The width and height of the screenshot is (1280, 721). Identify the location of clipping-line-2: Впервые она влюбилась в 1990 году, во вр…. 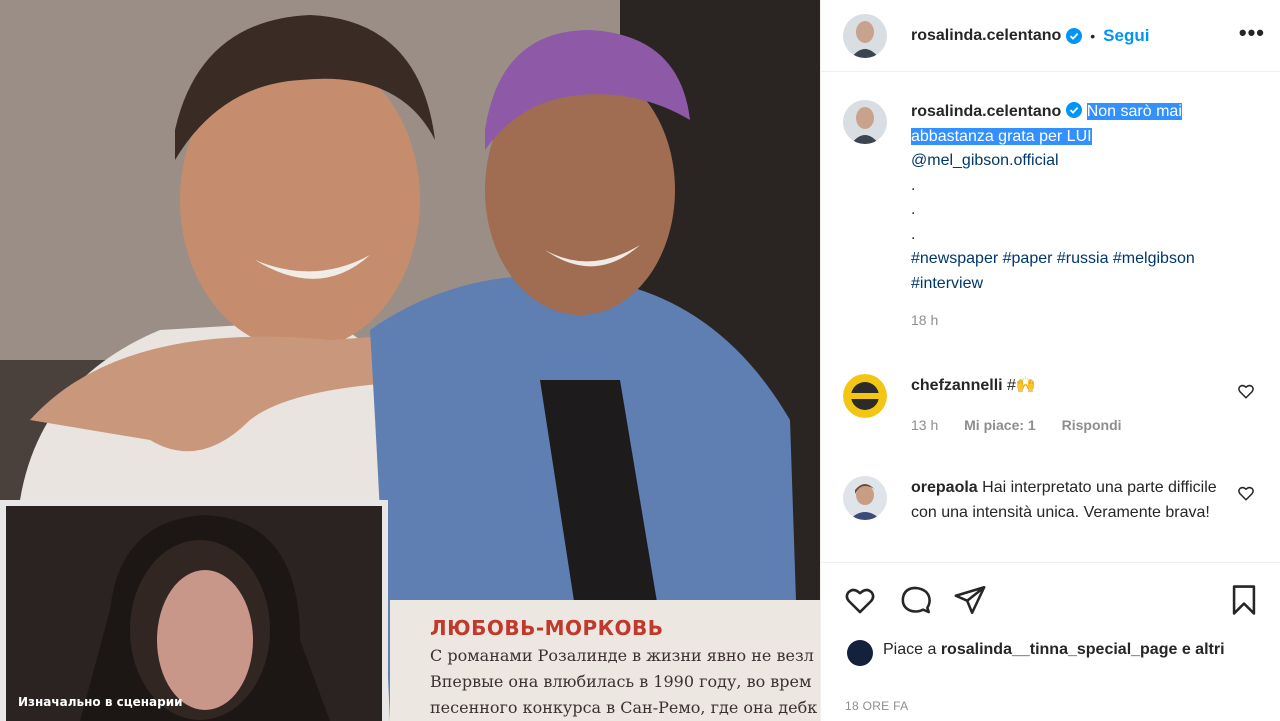
(621, 681).